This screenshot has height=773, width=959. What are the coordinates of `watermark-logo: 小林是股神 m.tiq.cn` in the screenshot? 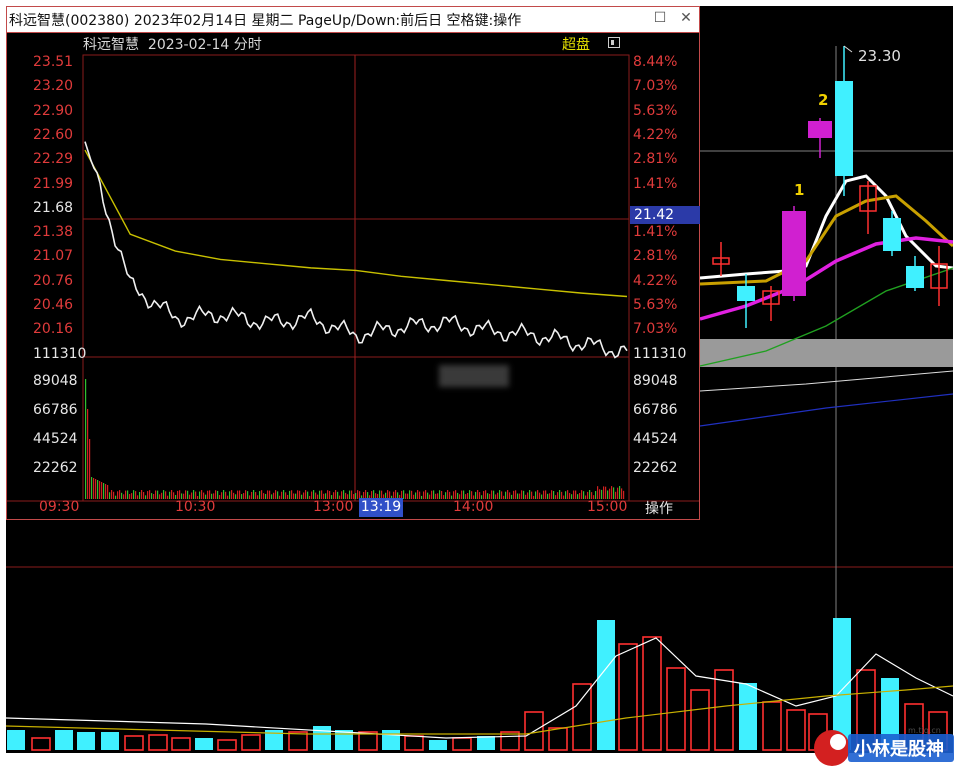 It's located at (884, 746).